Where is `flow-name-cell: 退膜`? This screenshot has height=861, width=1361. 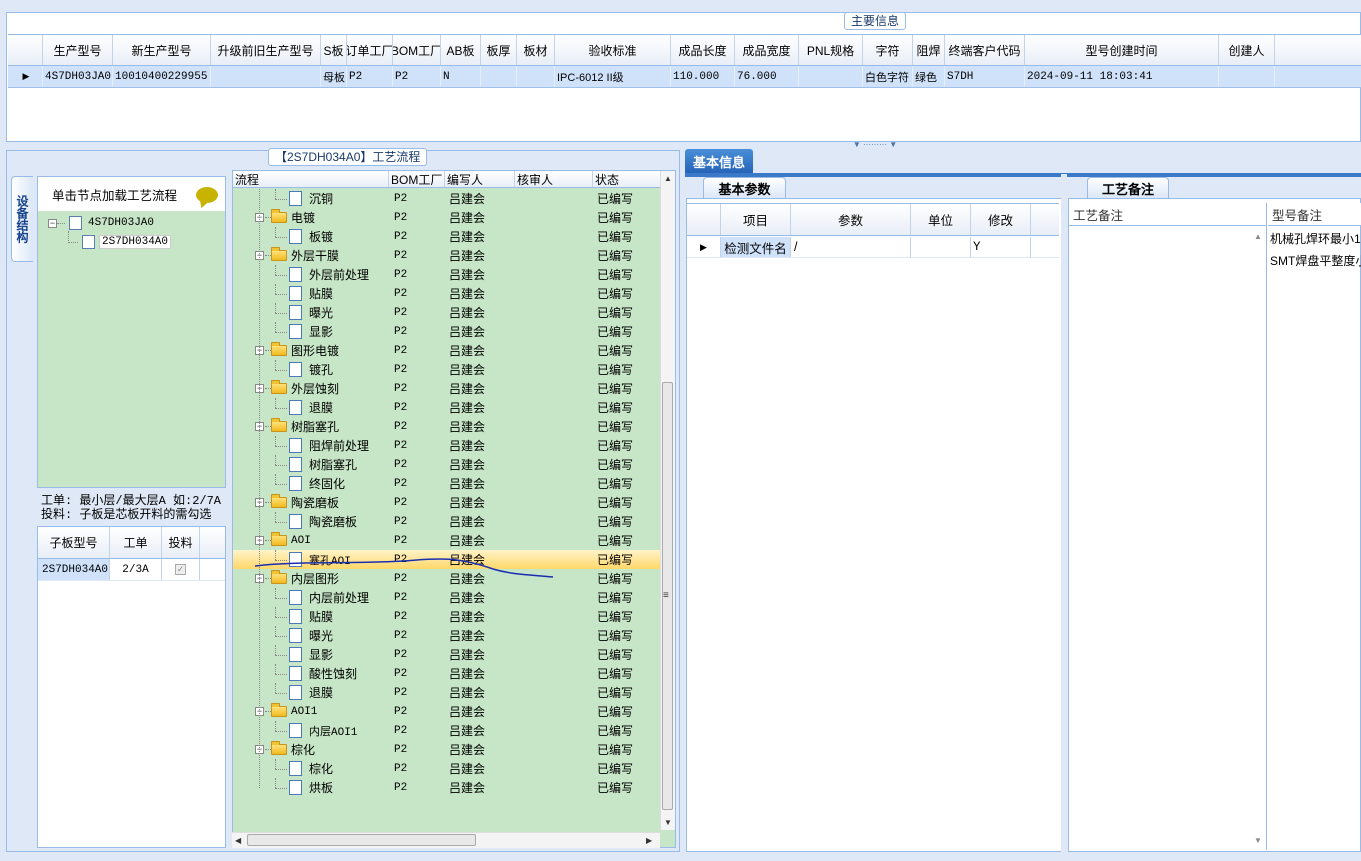
flow-name-cell: 退膜 is located at coordinates (311, 407).